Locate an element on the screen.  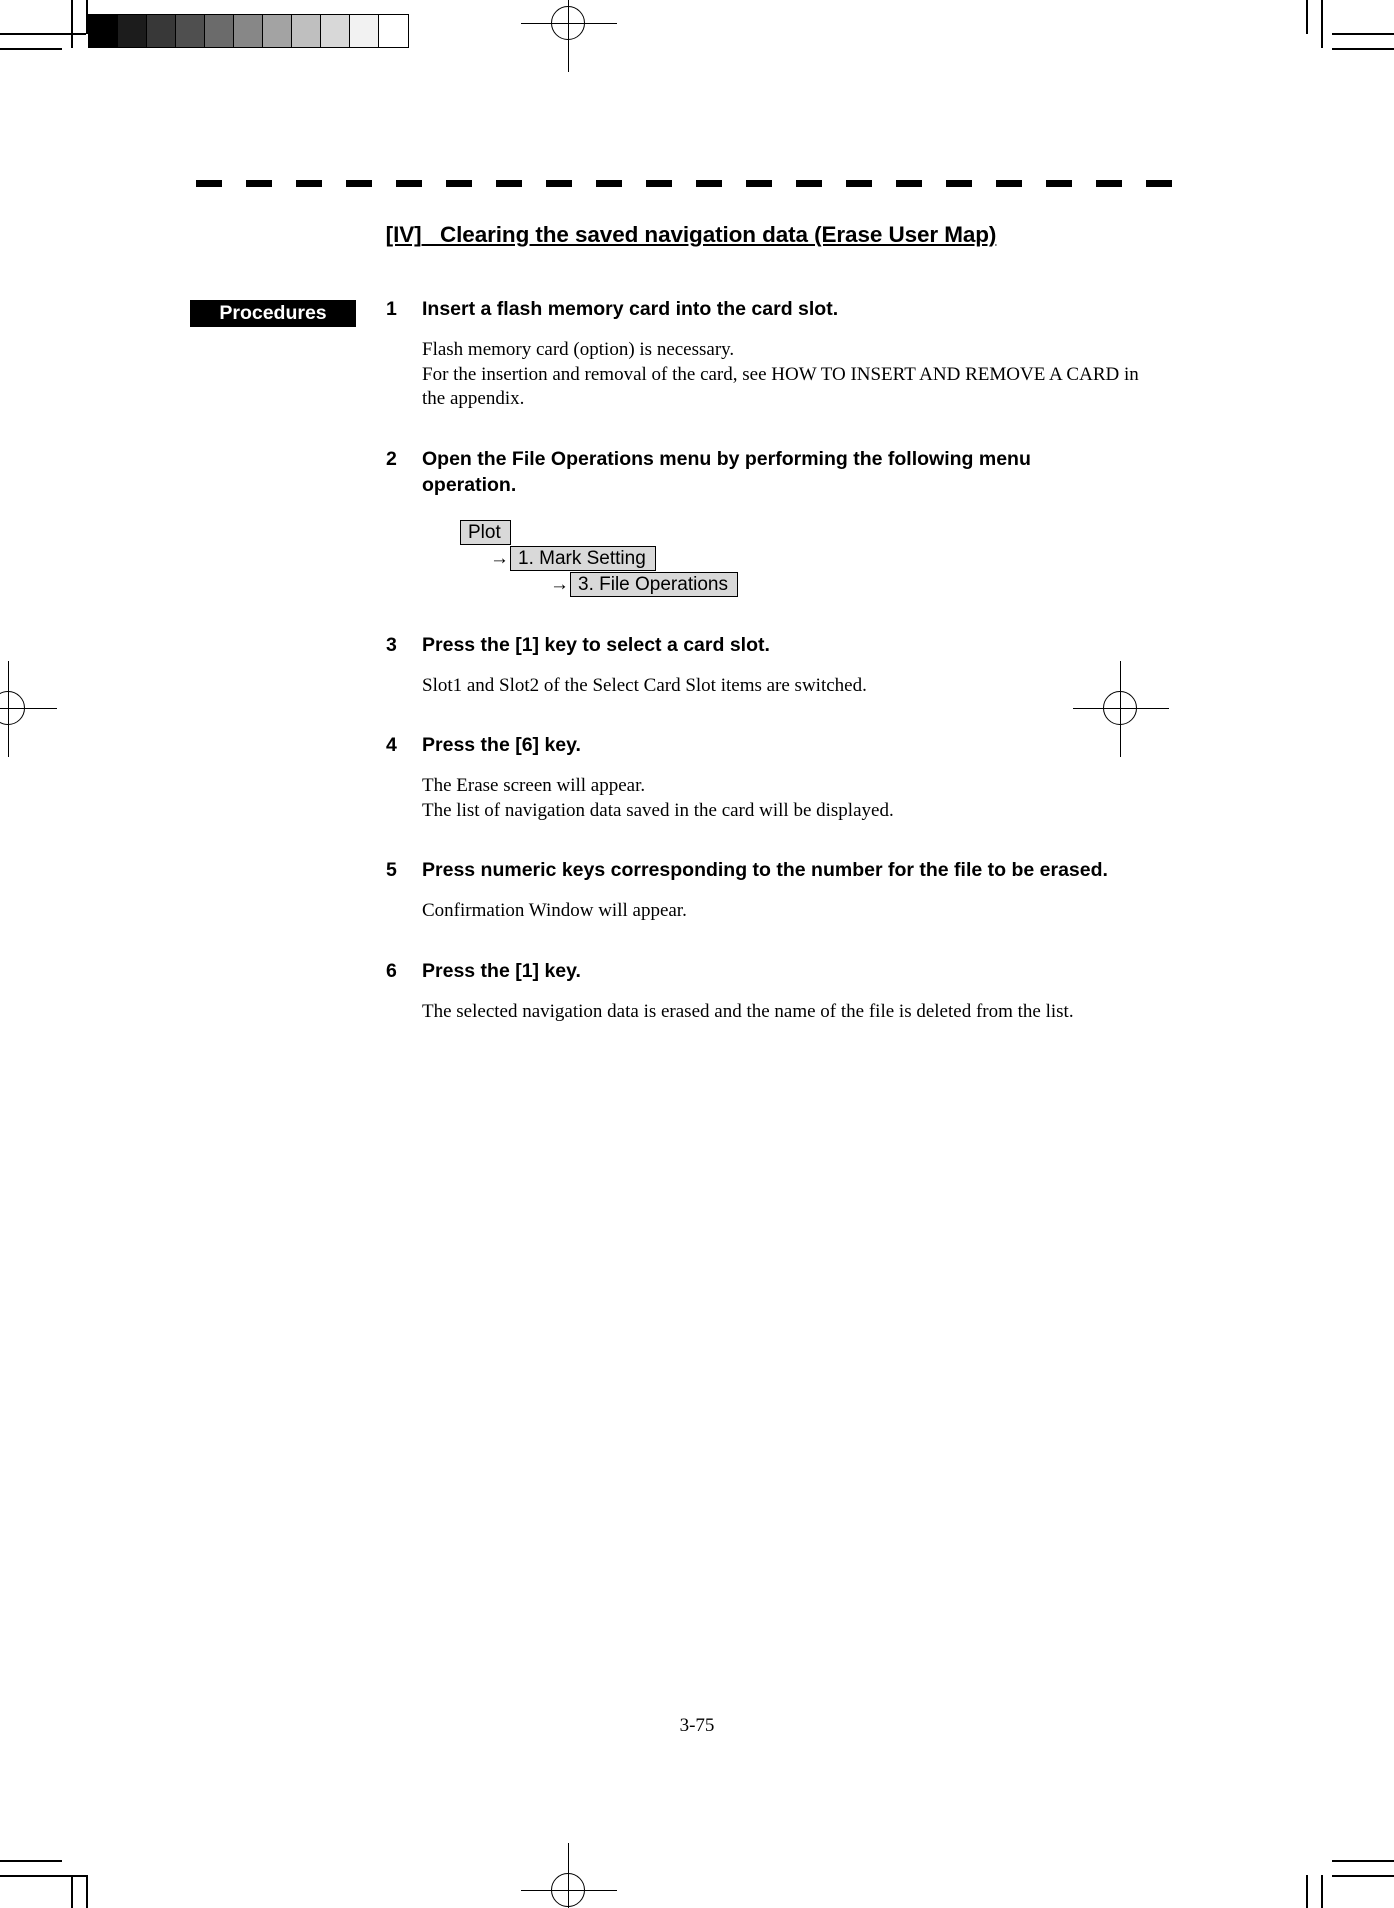
registration-mark-bottom-icon is located at coordinates (569, 1875).